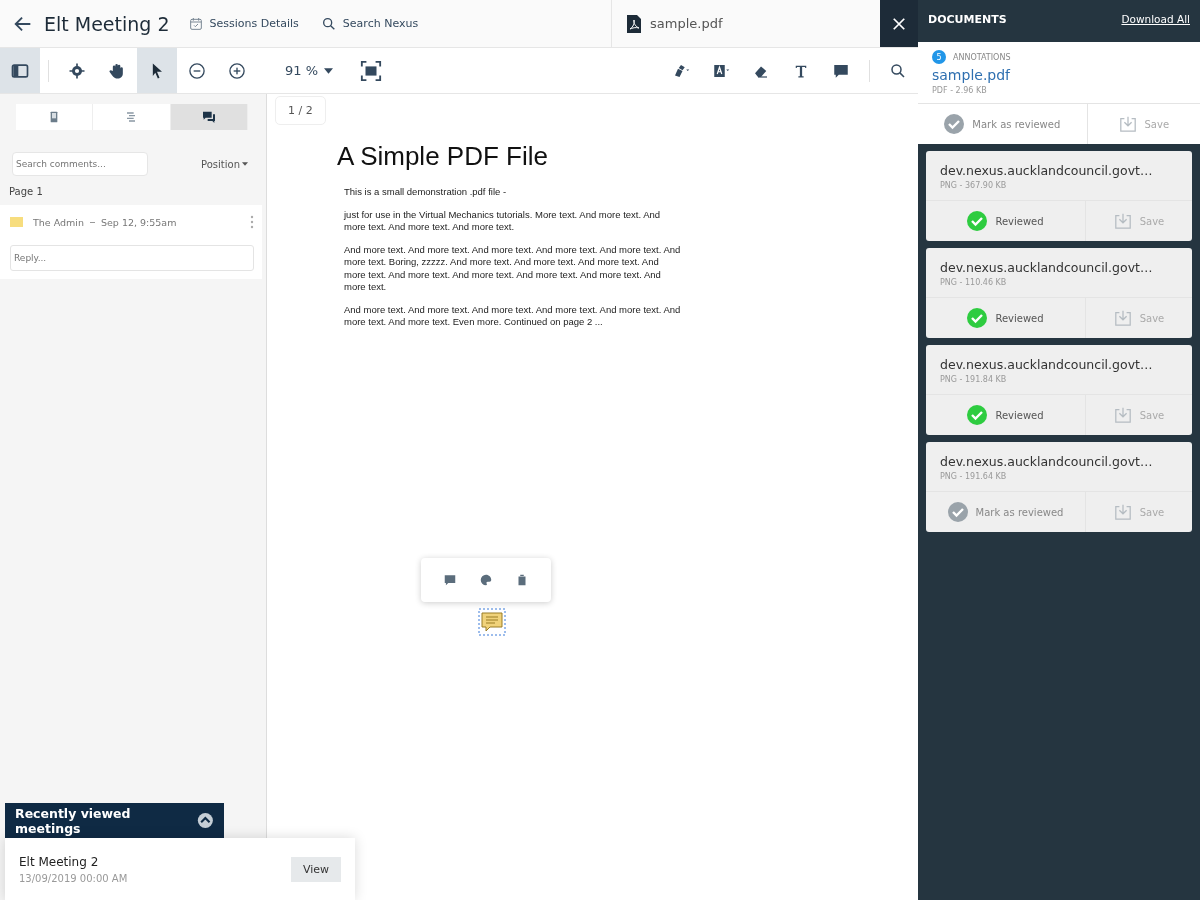 The height and width of the screenshot is (900, 1200). Describe the element at coordinates (92, 222) in the screenshot. I see `separator-dash` at that location.